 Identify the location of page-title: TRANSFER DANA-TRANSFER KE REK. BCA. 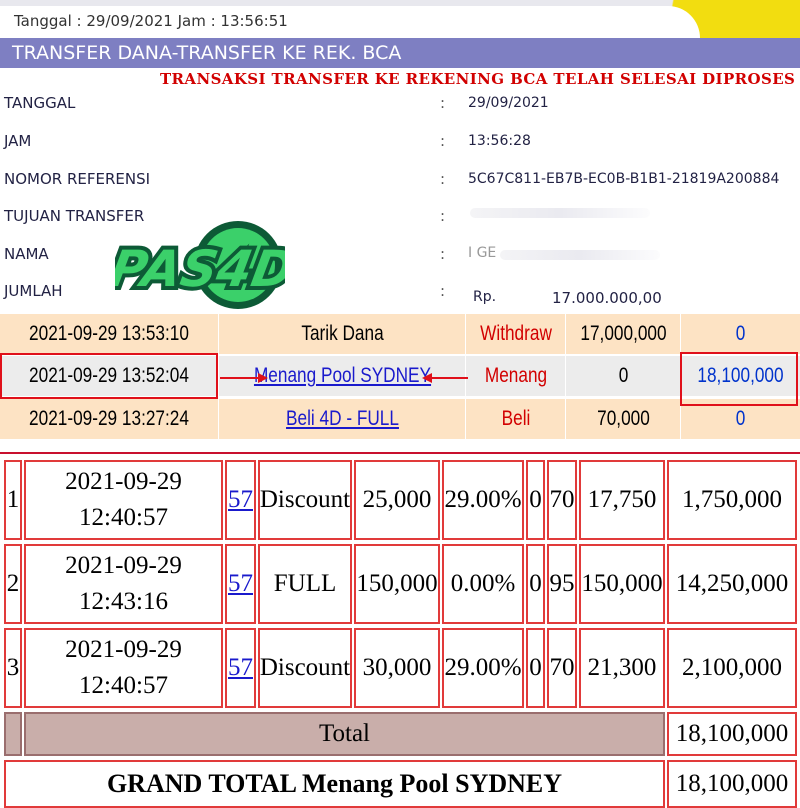
(207, 53).